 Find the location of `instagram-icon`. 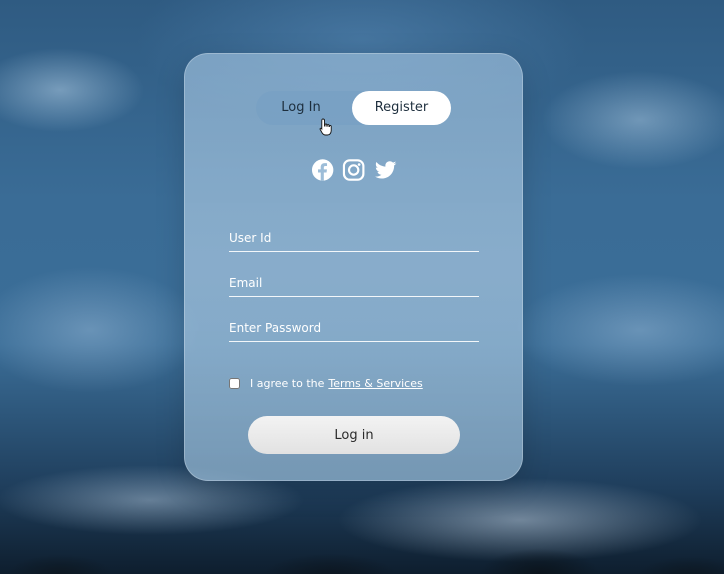

instagram-icon is located at coordinates (353, 170).